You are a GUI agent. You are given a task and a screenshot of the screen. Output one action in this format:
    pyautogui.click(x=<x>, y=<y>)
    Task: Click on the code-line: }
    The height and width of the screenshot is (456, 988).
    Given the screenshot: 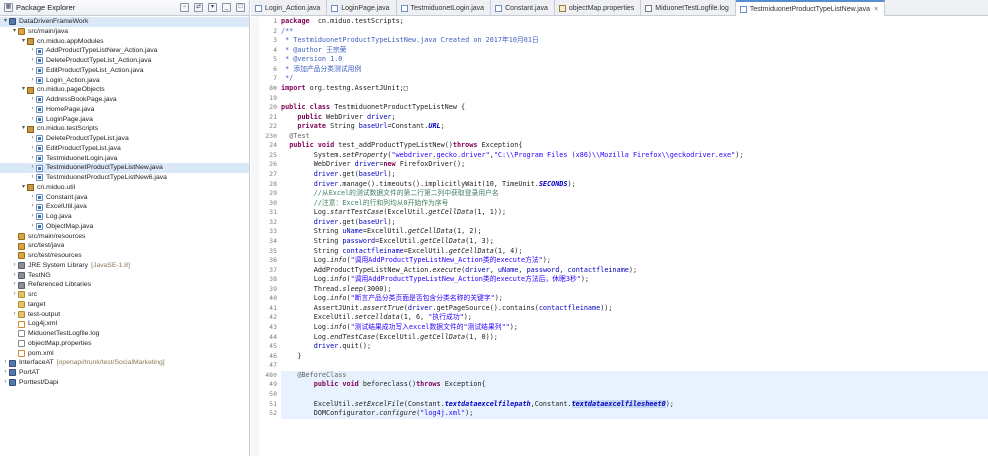 What is the action you would take?
    pyautogui.click(x=634, y=357)
    